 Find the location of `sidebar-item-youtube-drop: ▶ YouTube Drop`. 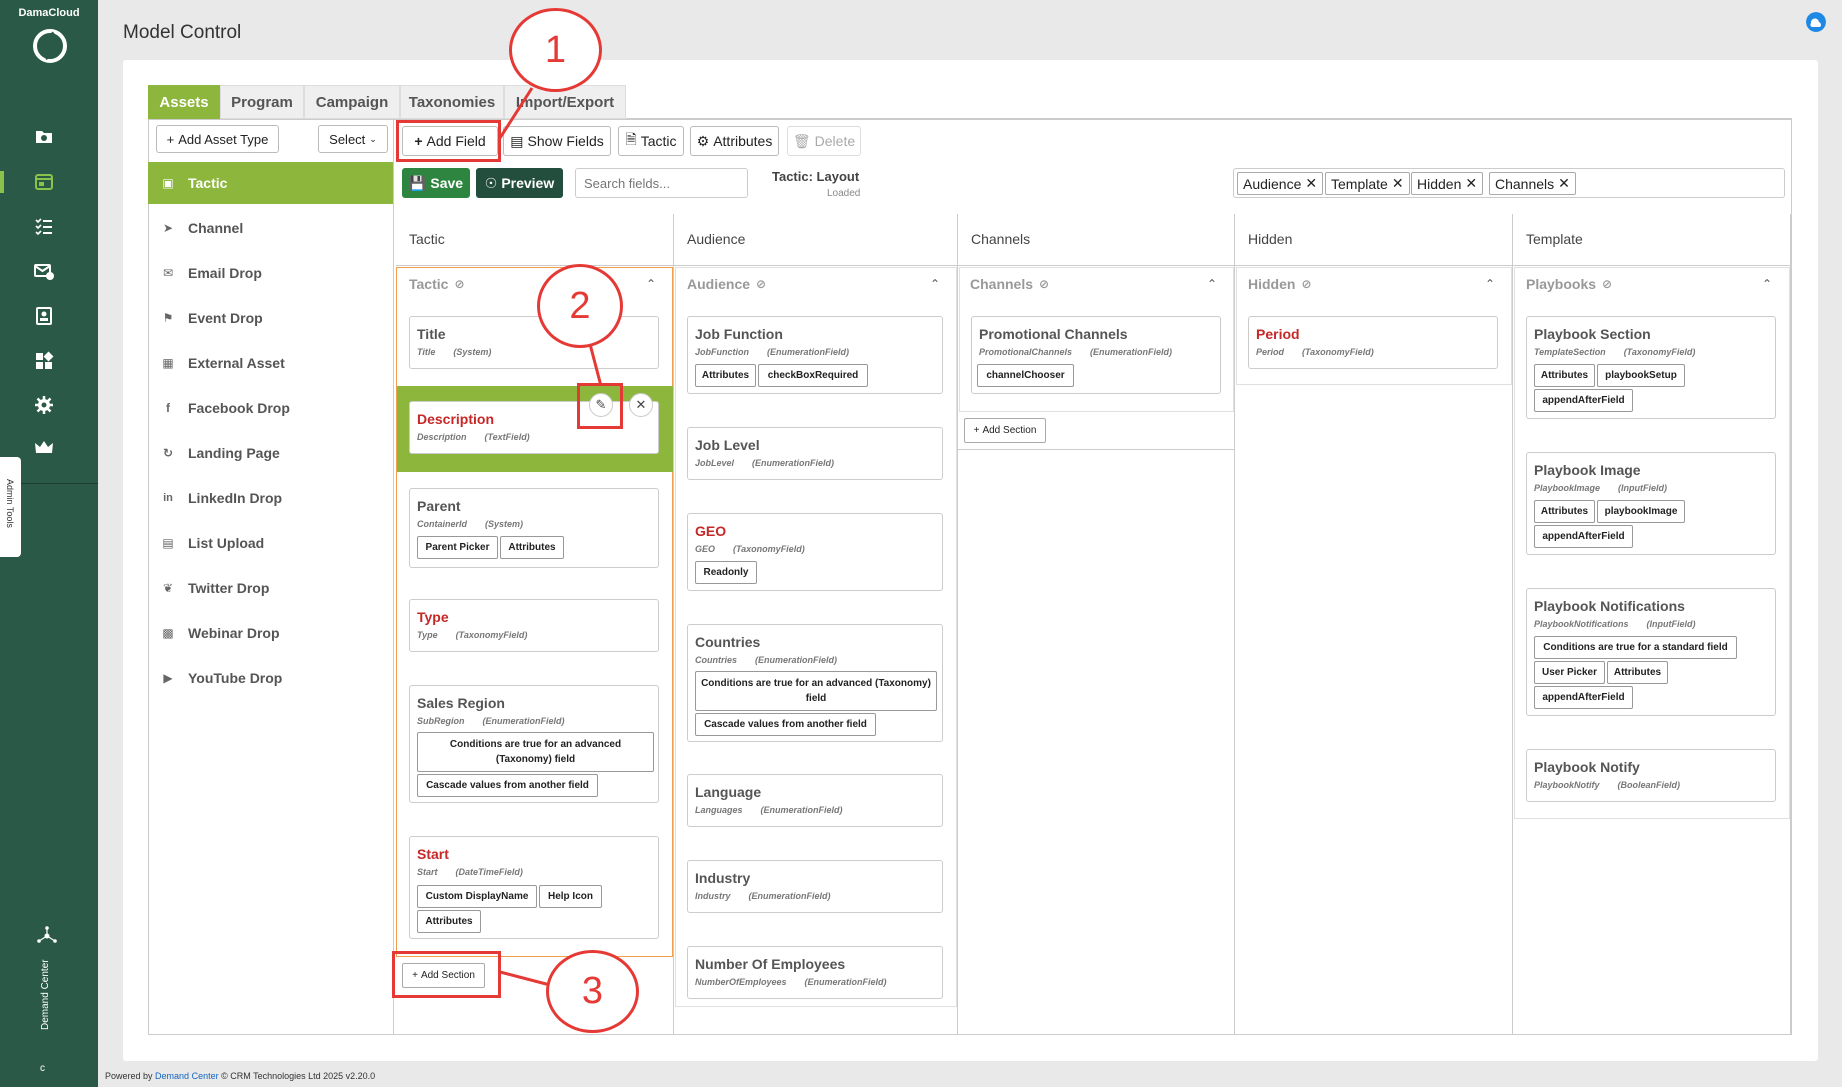

sidebar-item-youtube-drop: ▶ YouTube Drop is located at coordinates (270, 678).